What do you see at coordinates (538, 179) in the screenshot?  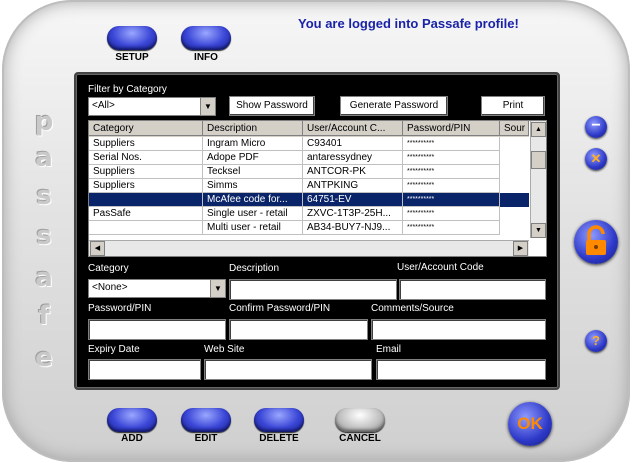 I see `table-vertical-scrollbar: ▲ ▼` at bounding box center [538, 179].